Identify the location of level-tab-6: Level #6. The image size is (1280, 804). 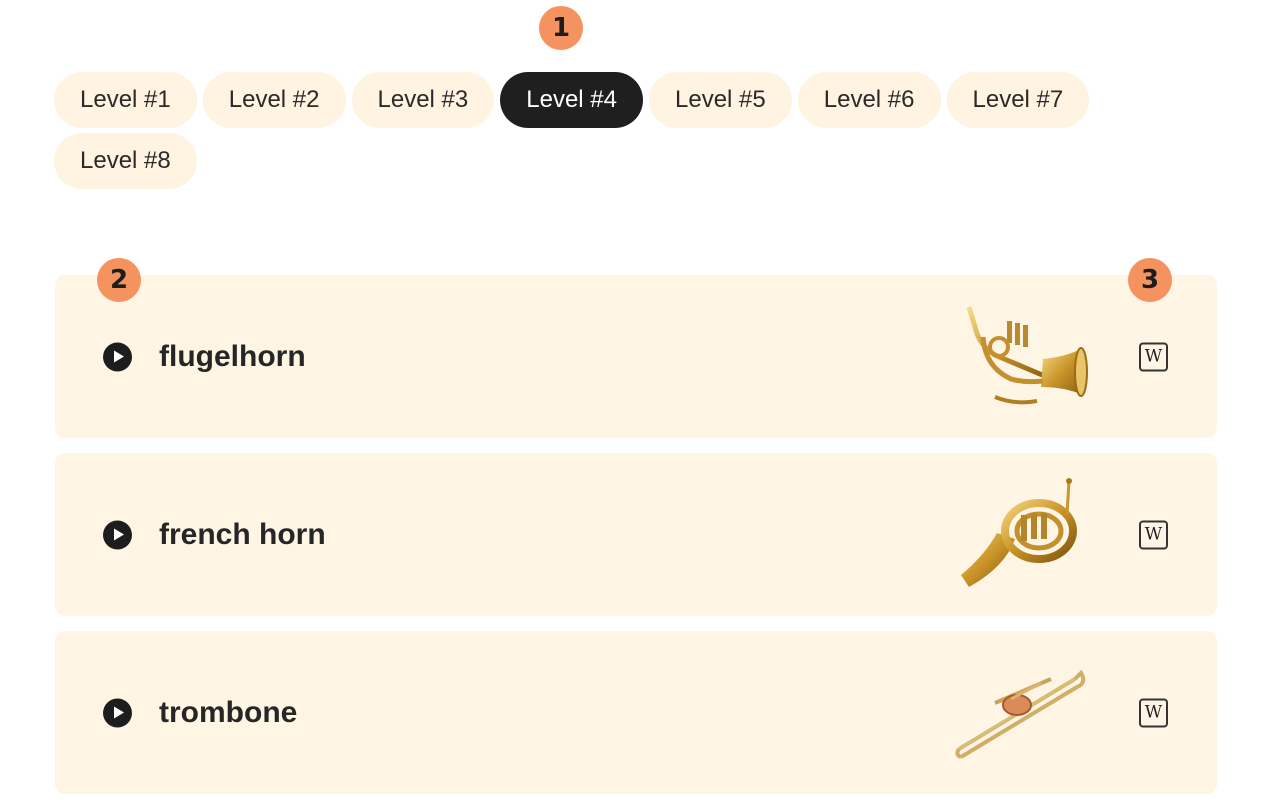
(869, 100).